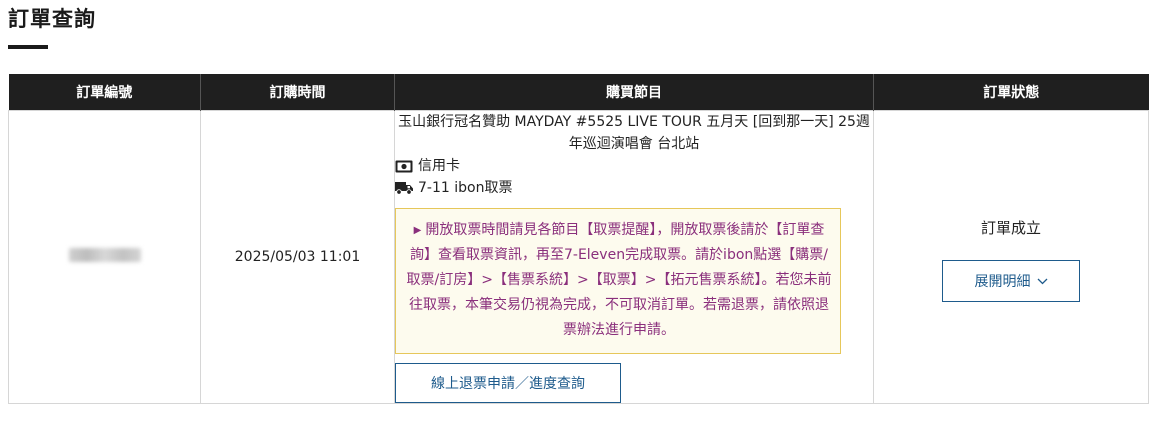 Image resolution: width=1158 pixels, height=432 pixels. I want to click on cash-icon, so click(404, 166).